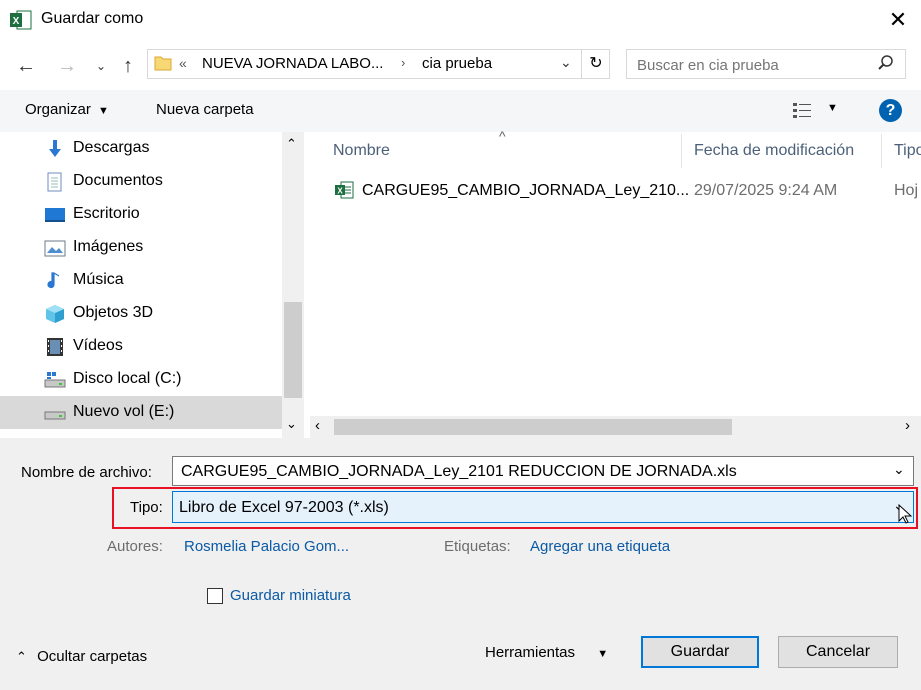  I want to click on organize-label: Organizar, so click(58, 109).